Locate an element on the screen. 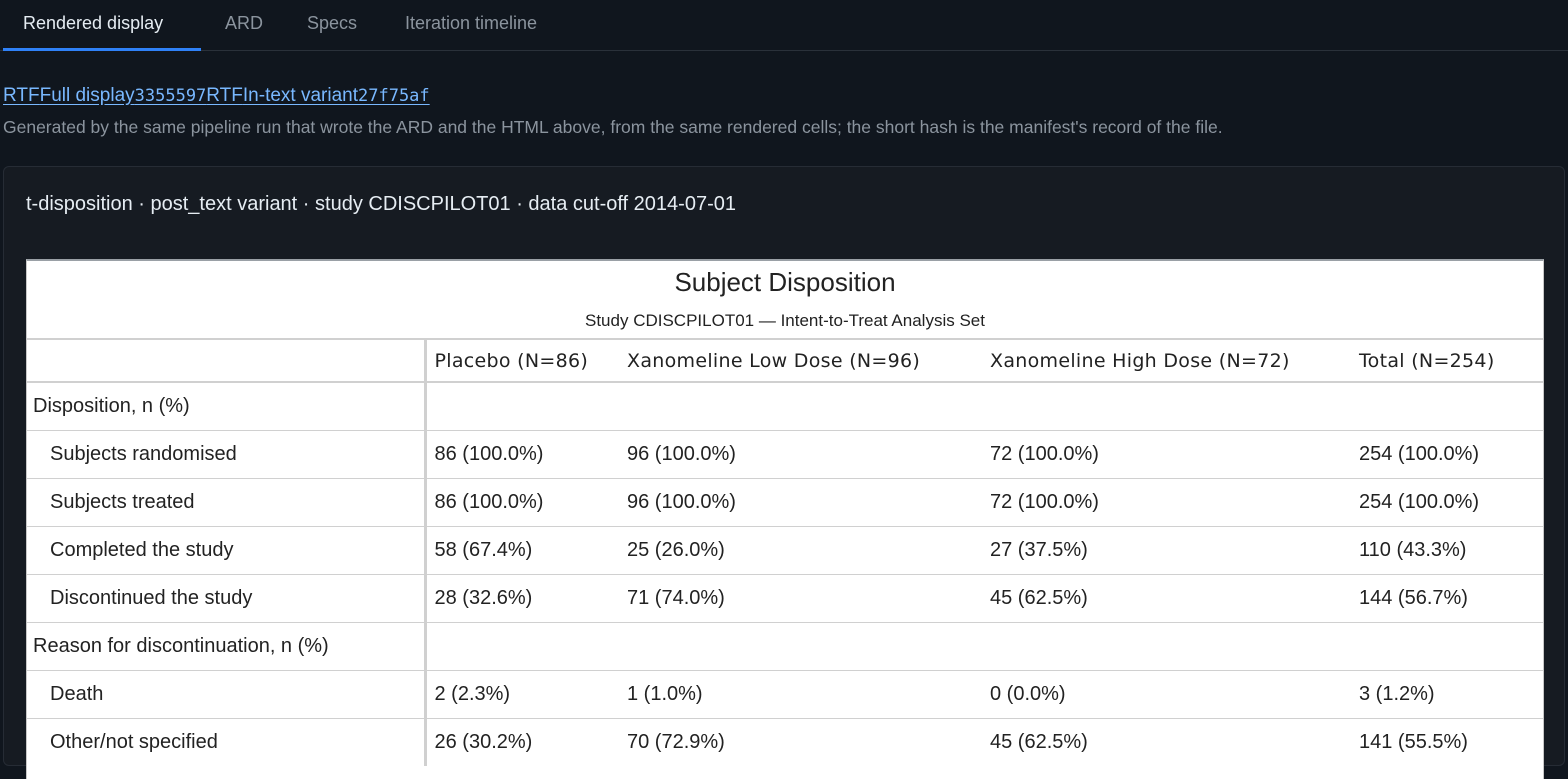 The height and width of the screenshot is (779, 1568). table-title: Subject Disposition is located at coordinates (785, 282).